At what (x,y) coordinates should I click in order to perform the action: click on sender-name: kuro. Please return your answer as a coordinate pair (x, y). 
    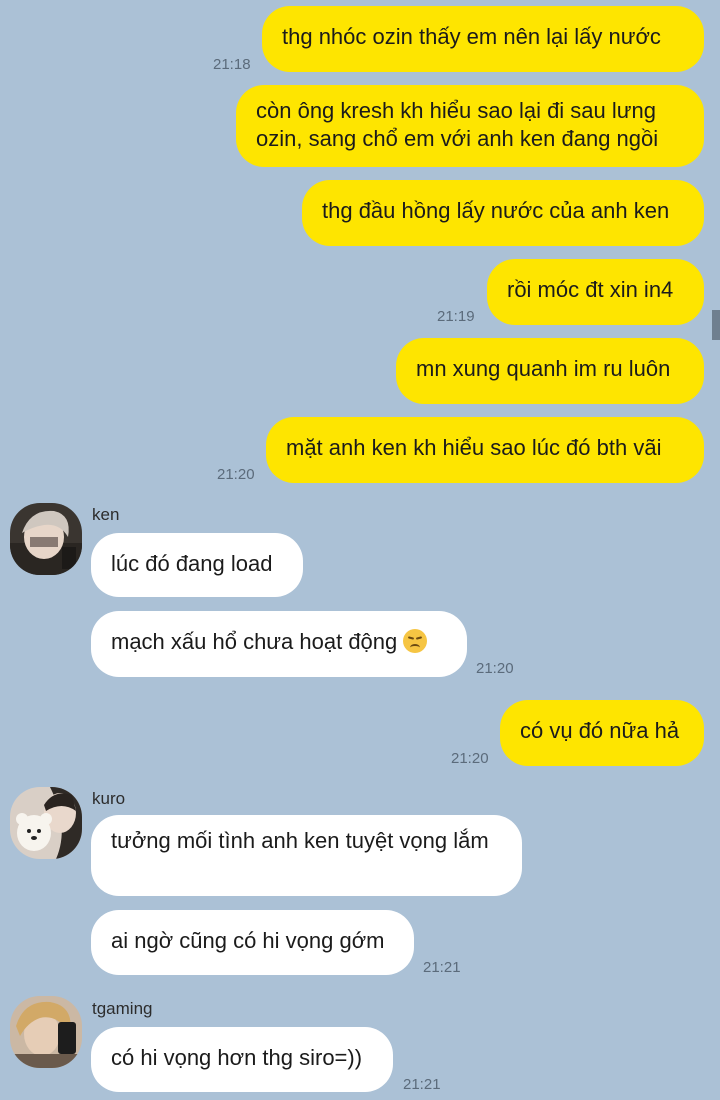
    Looking at the image, I should click on (109, 798).